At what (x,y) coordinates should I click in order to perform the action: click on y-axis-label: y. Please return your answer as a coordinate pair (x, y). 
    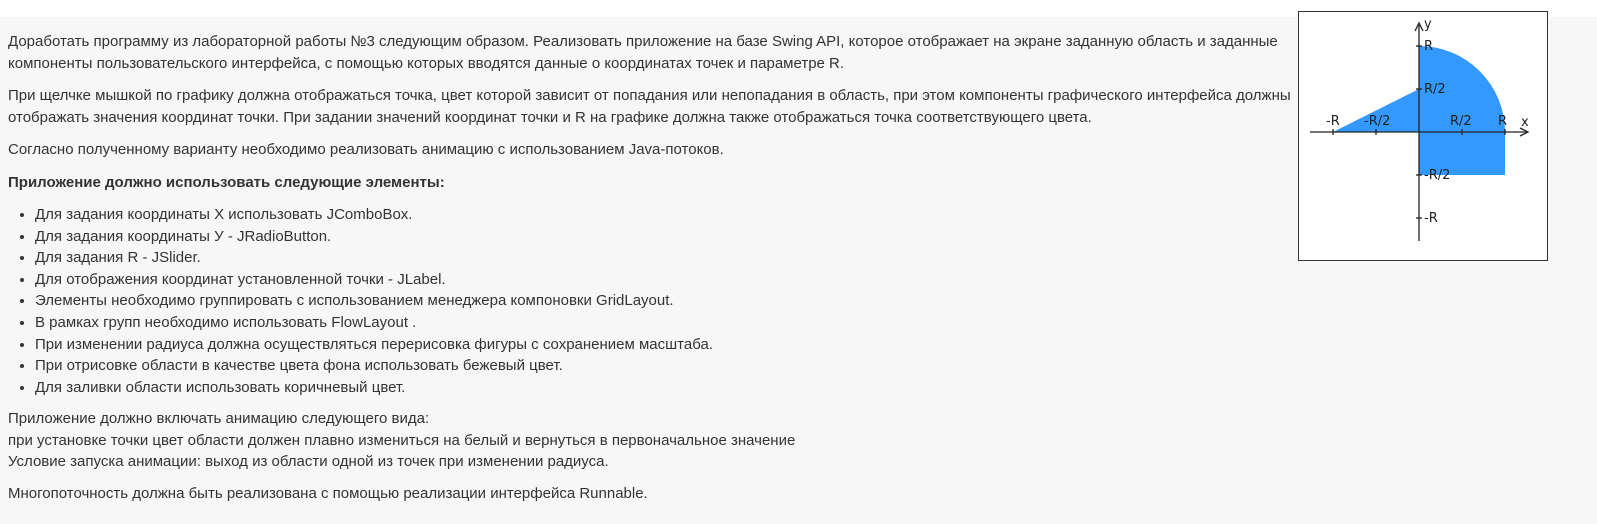
    Looking at the image, I should click on (1428, 24).